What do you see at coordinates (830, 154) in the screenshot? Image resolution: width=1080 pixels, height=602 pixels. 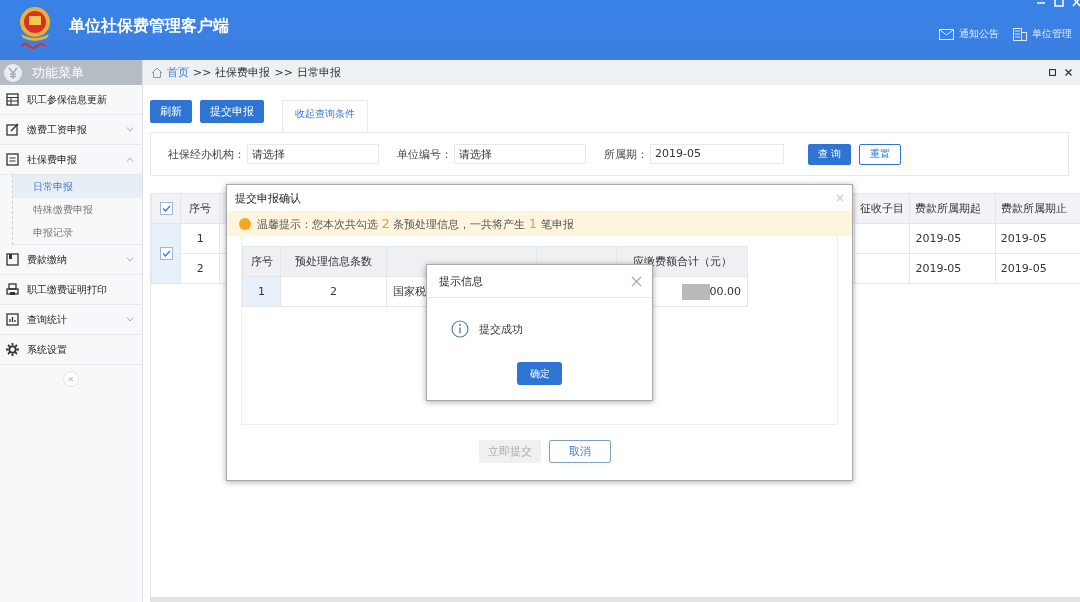 I see `search-button: 查 询` at bounding box center [830, 154].